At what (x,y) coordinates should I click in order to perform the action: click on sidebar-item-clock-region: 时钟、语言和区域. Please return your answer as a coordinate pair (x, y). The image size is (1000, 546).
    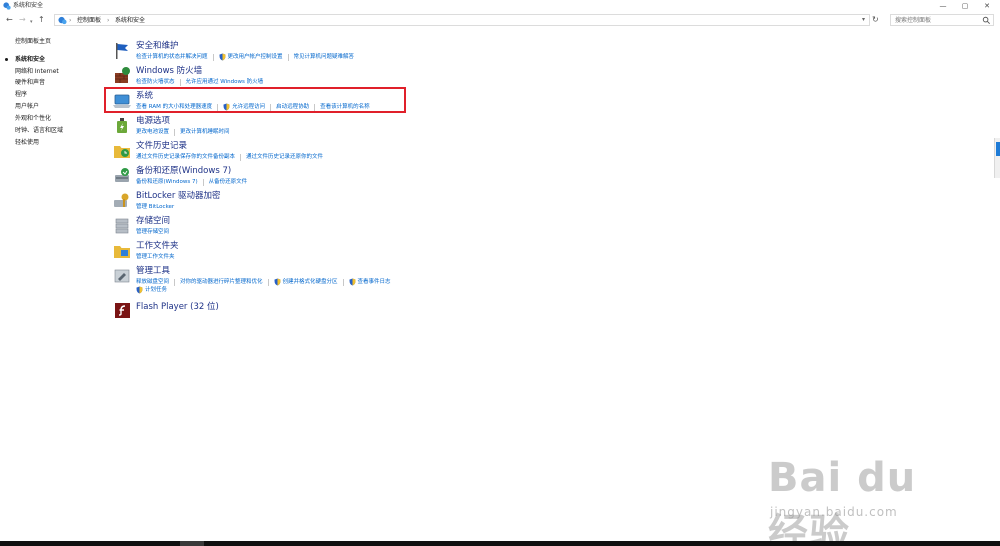
    Looking at the image, I should click on (39, 131).